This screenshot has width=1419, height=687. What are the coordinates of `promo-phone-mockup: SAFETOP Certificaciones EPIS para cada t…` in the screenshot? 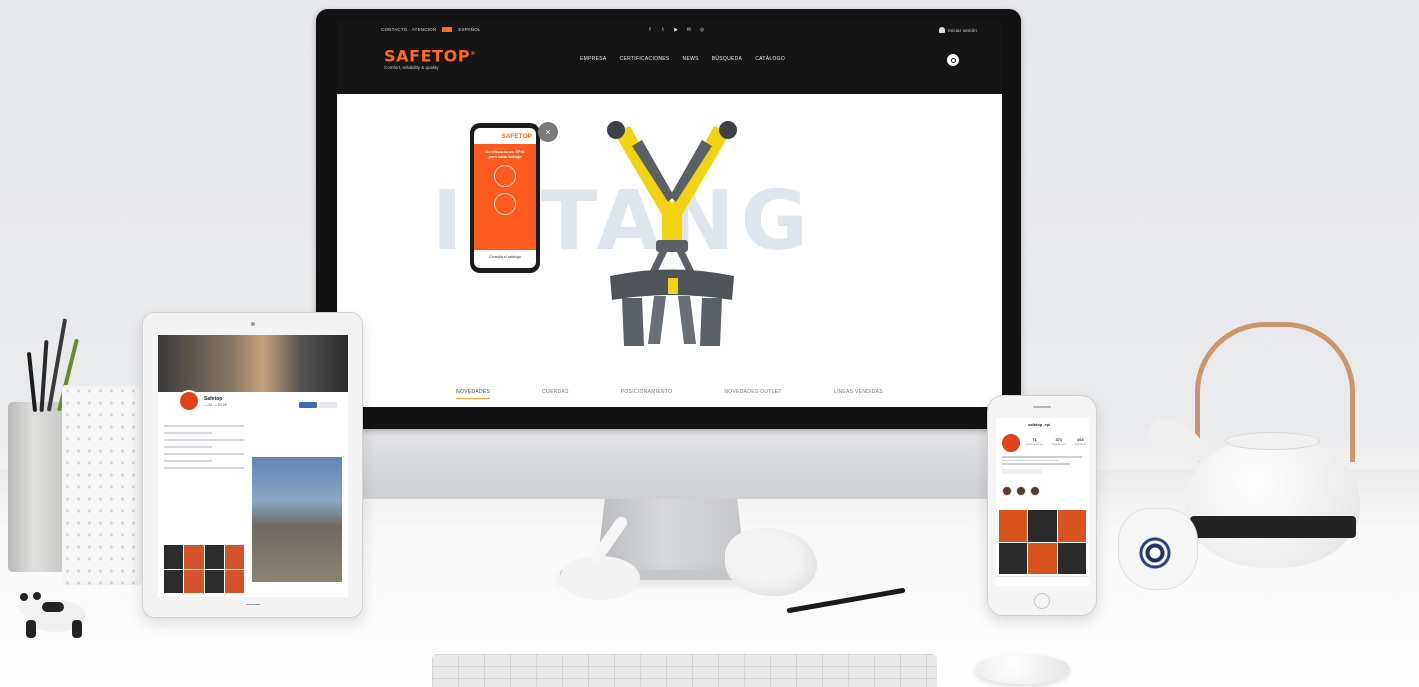 It's located at (505, 198).